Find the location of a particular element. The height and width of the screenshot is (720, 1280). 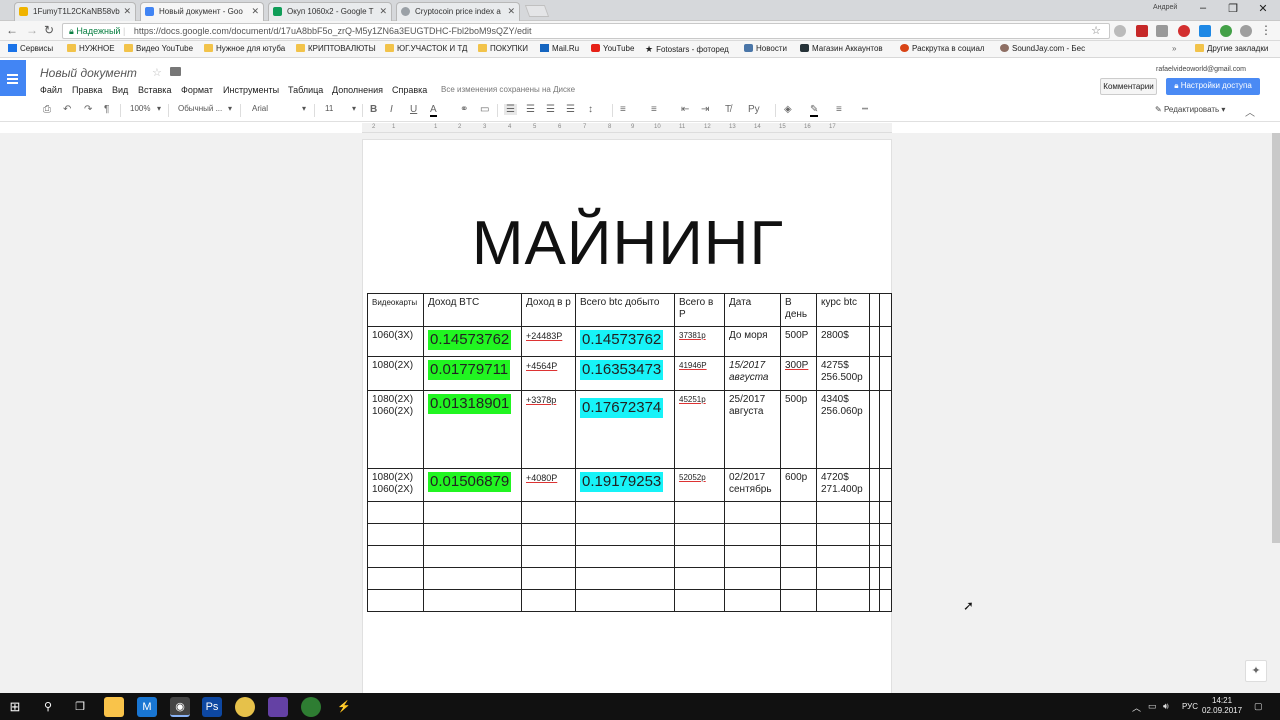

reload-icon: ↻ is located at coordinates (49, 30).